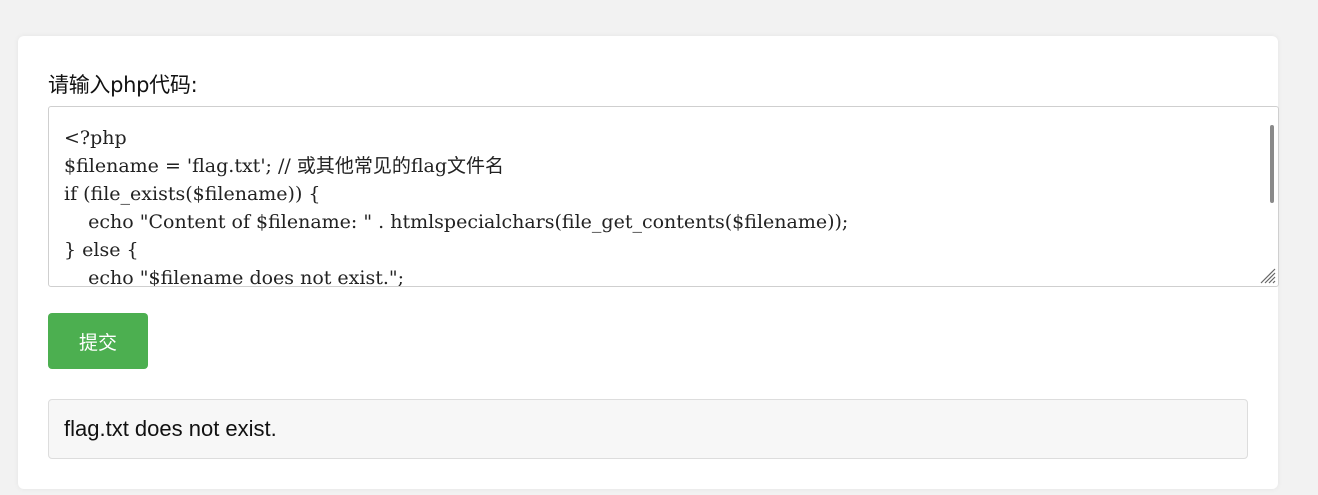  What do you see at coordinates (123, 85) in the screenshot?
I see `code-input-label: 请输入php代码:` at bounding box center [123, 85].